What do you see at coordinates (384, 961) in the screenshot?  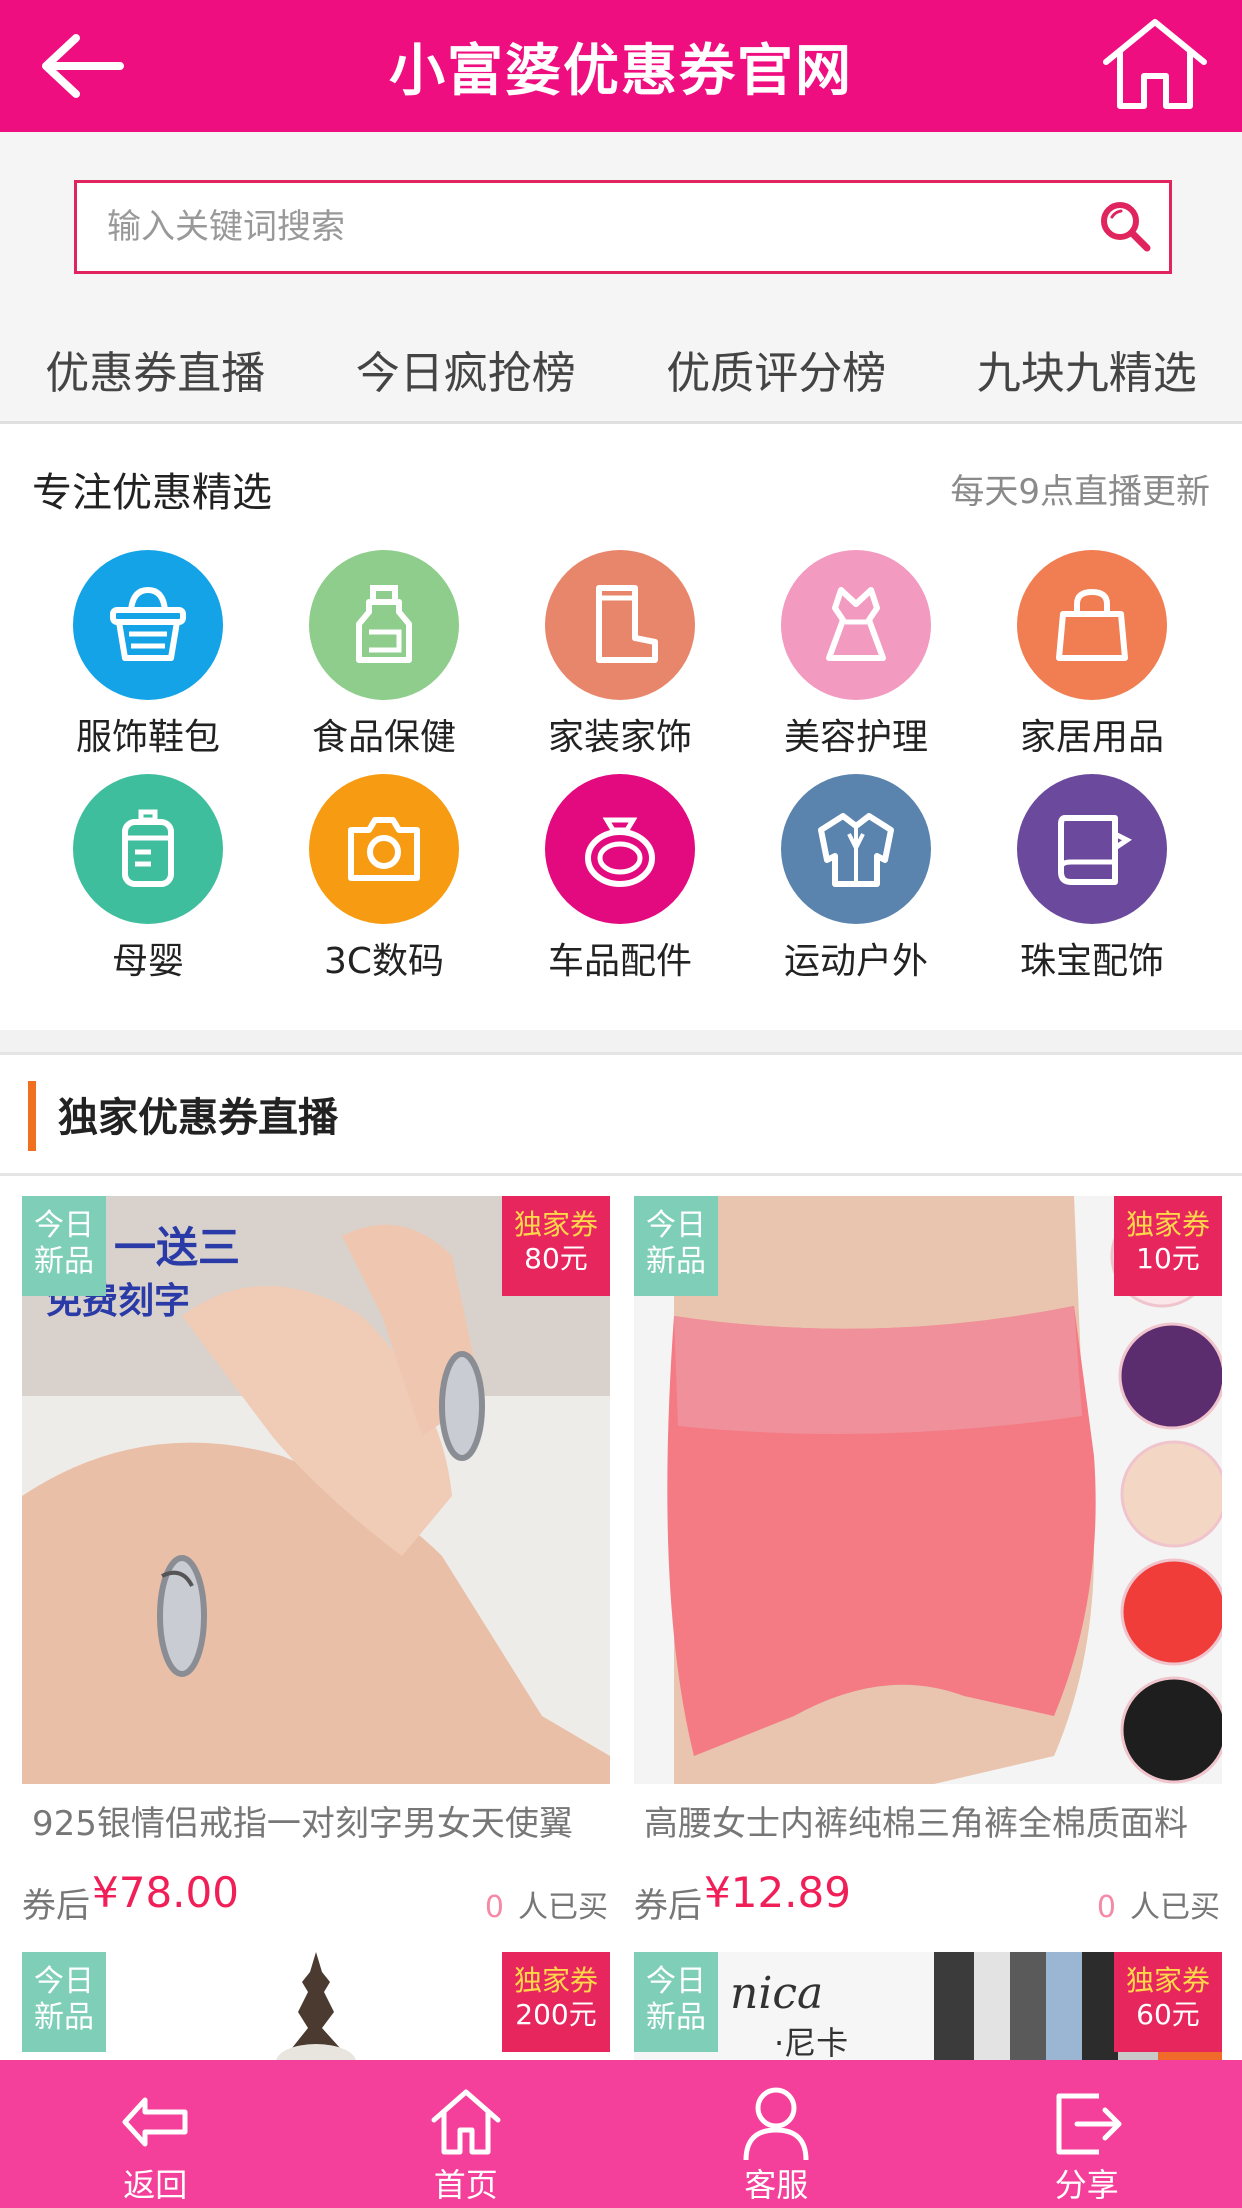 I see `category-label: 3C数码` at bounding box center [384, 961].